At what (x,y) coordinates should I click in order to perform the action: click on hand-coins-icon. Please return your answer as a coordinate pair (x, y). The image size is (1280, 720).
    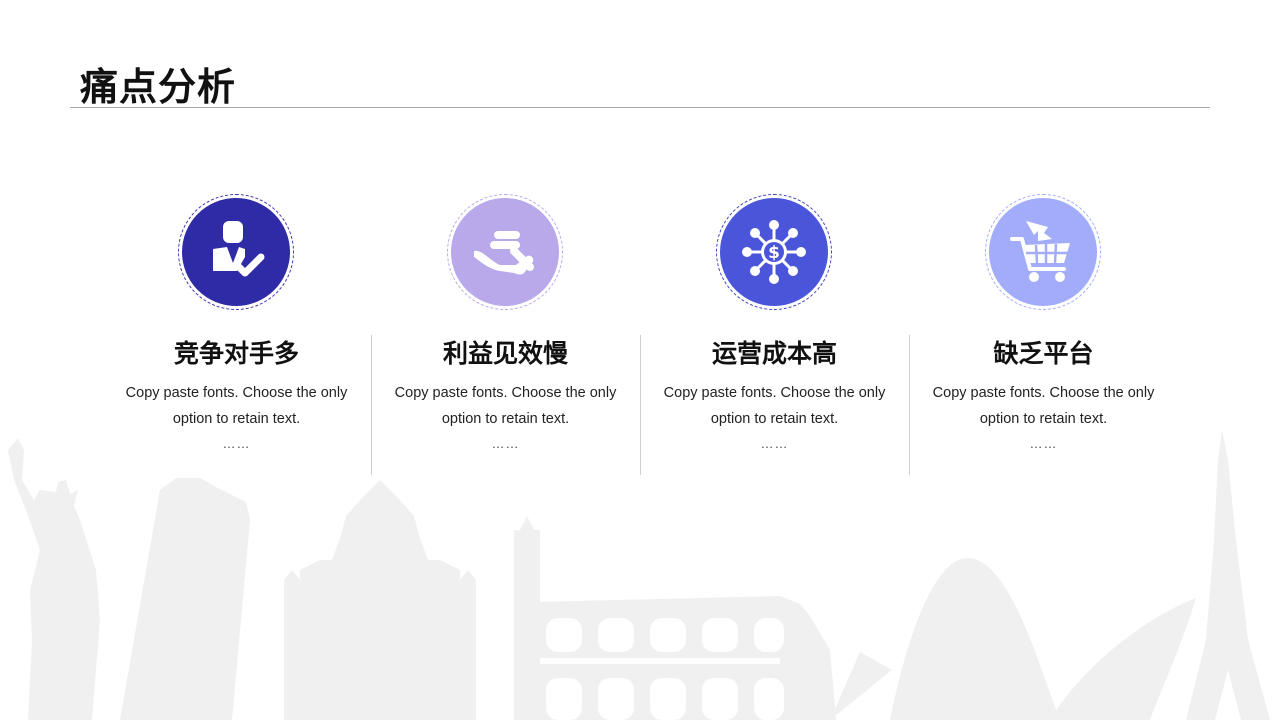
    Looking at the image, I should click on (504, 253).